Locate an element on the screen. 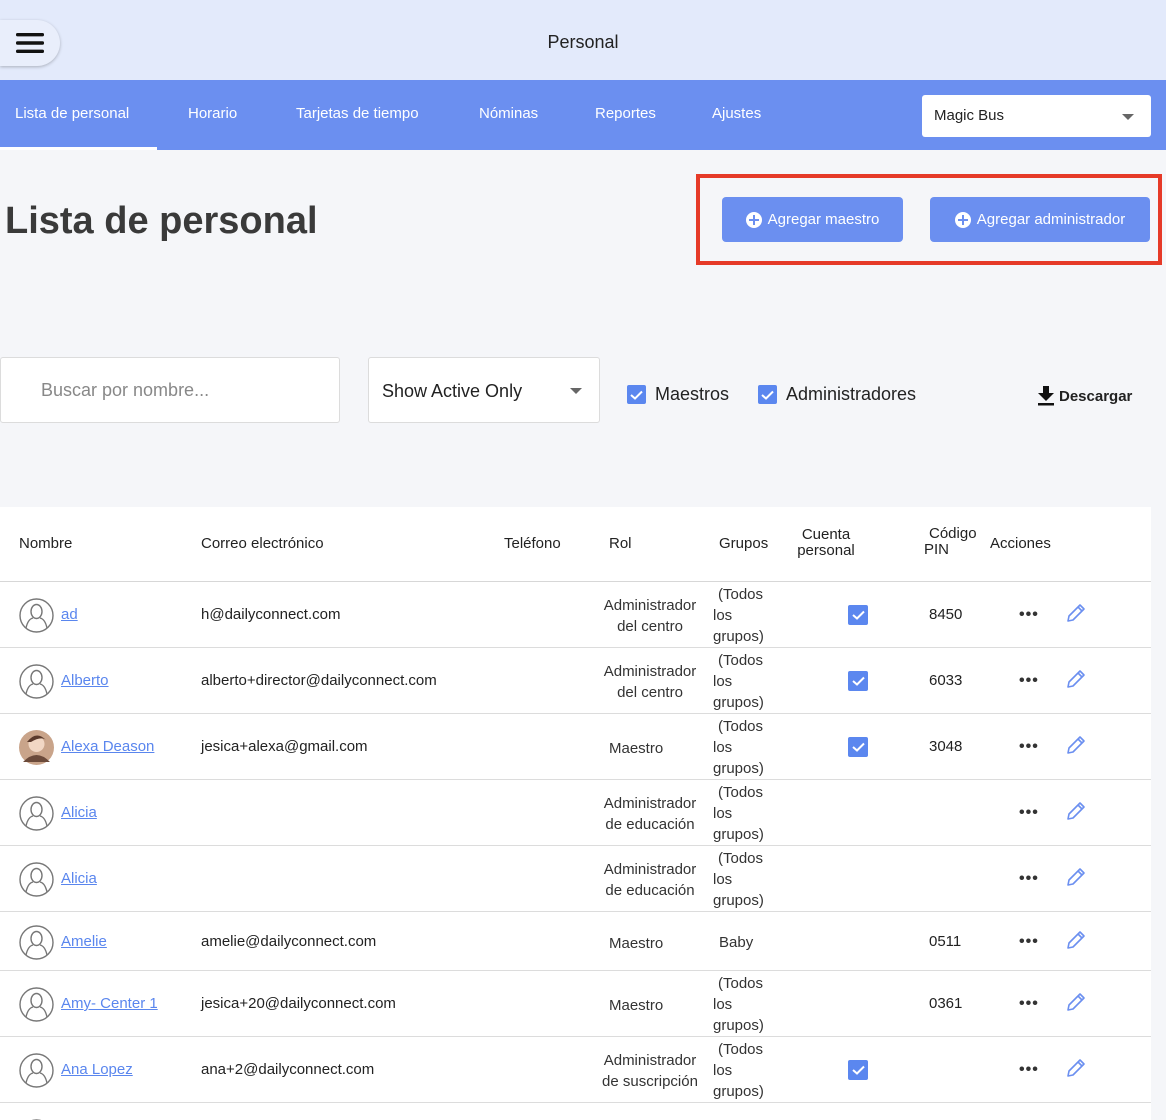  column-header-pin: Código PIN is located at coordinates (950, 542).